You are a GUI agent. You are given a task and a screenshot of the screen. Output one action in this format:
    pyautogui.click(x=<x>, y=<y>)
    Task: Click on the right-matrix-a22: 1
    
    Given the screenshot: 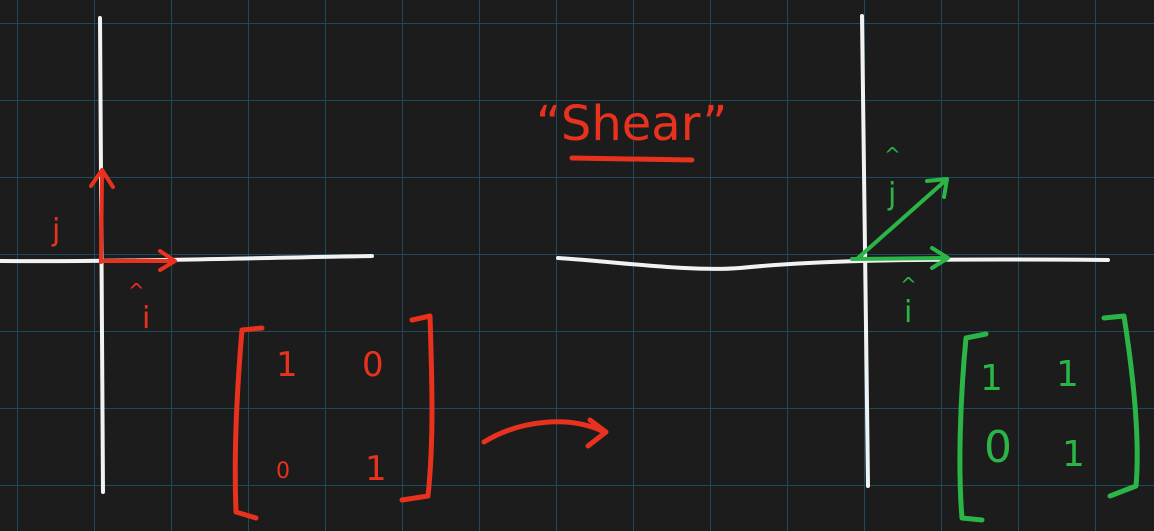 What is the action you would take?
    pyautogui.click(x=1073, y=454)
    